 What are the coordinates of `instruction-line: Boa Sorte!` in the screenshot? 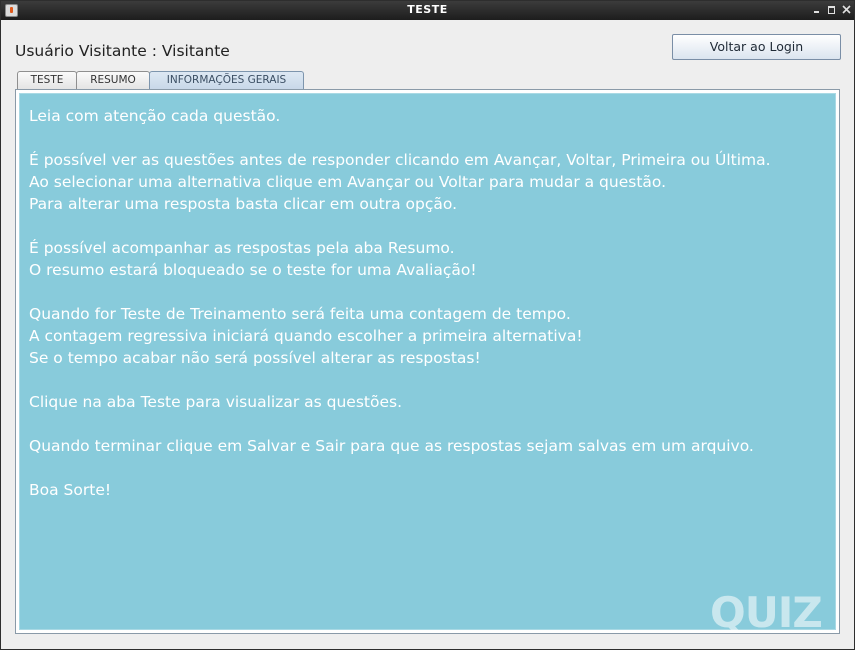 It's located at (70, 490).